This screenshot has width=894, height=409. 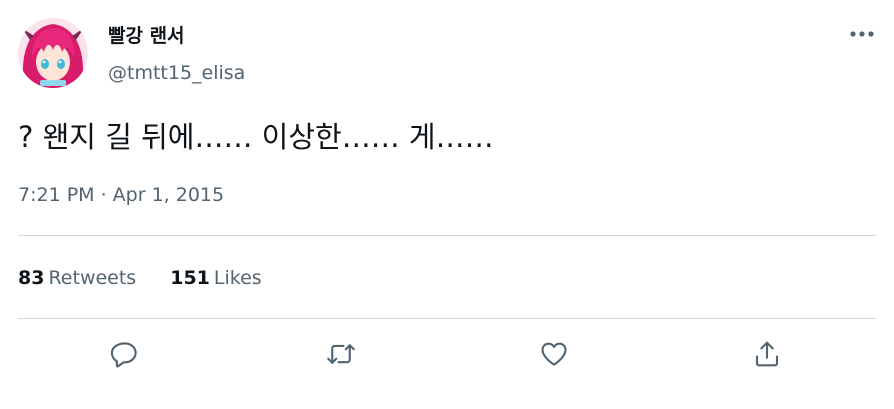 I want to click on avatar, so click(x=53, y=53).